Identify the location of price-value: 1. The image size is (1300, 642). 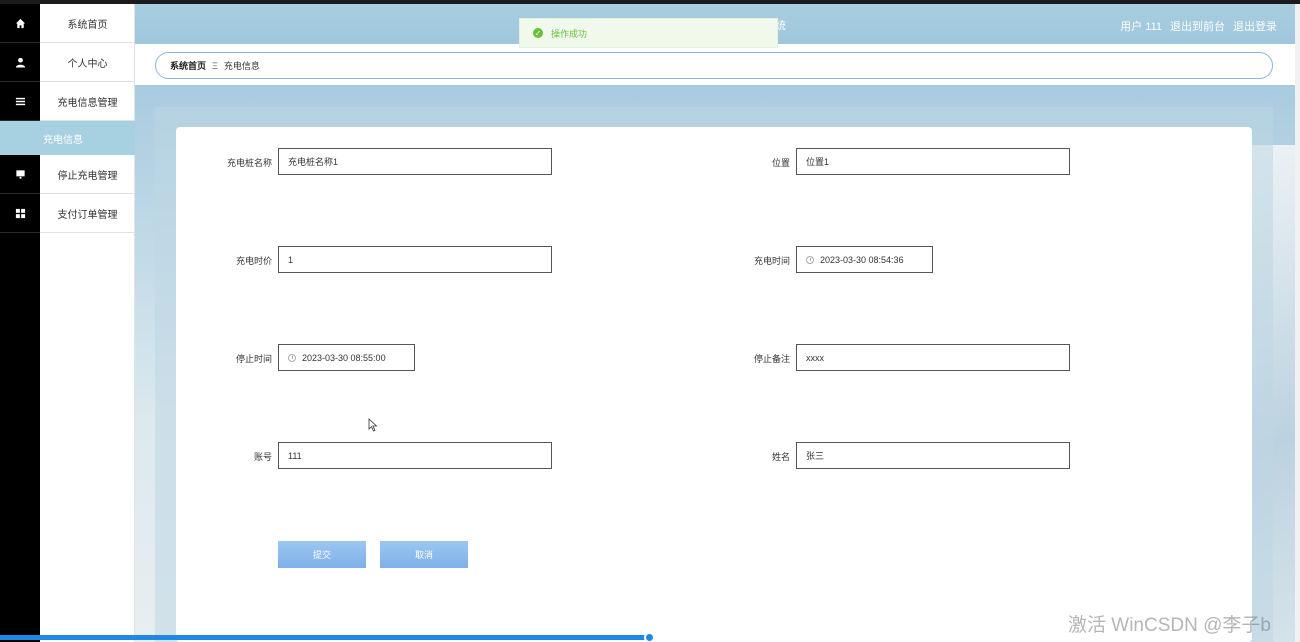
(291, 259).